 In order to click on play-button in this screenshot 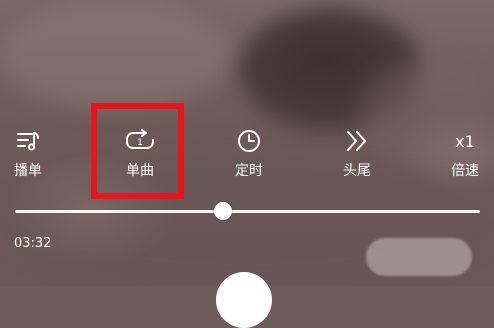, I will do `click(244, 300)`.